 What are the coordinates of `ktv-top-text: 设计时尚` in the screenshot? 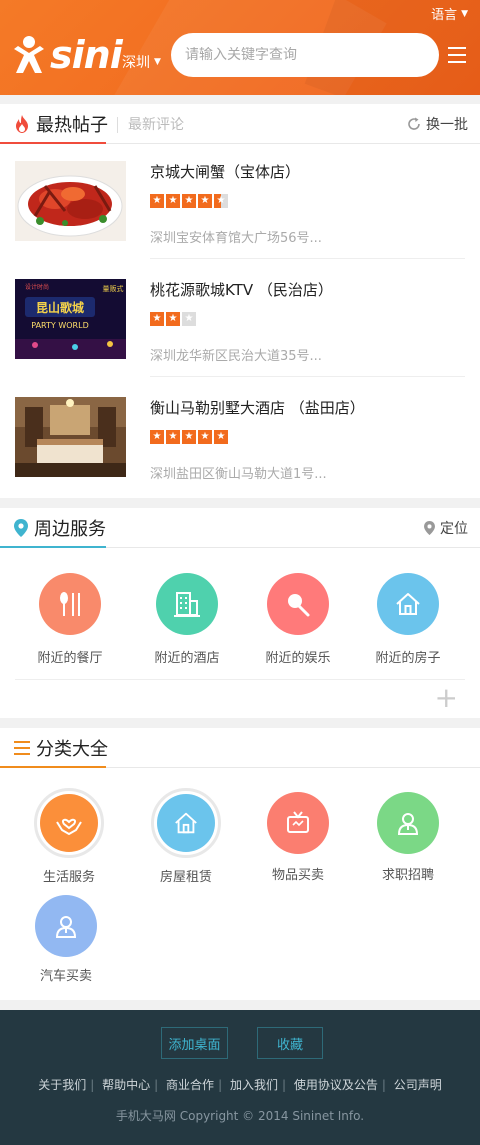 It's located at (37, 287).